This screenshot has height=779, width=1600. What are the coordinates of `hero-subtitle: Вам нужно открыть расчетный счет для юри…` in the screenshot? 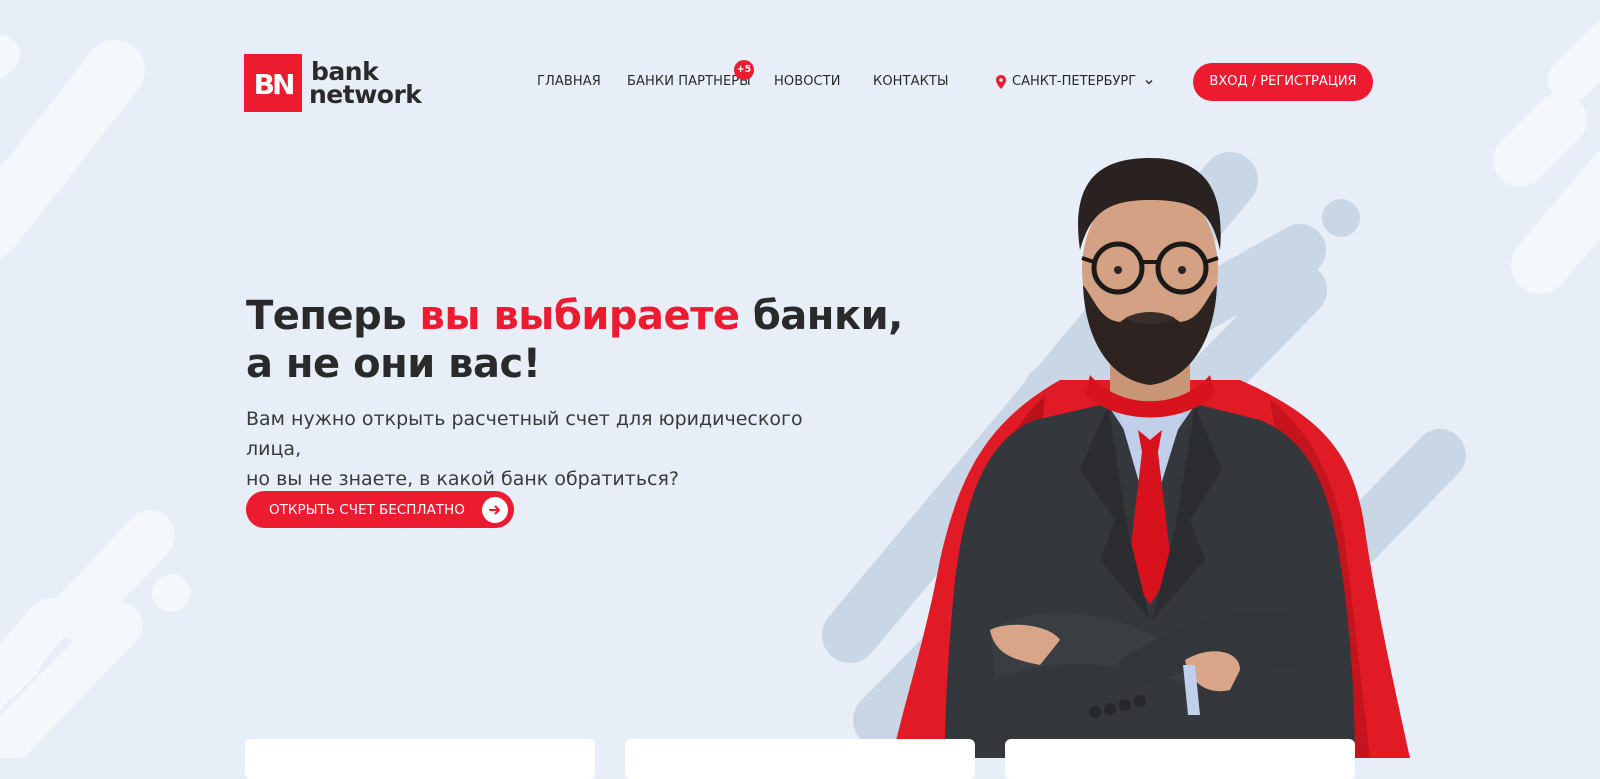 It's located at (546, 449).